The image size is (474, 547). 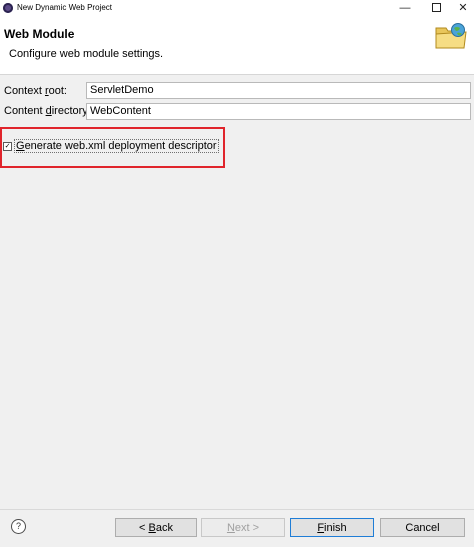 I want to click on generate-descriptor-checkbox: ✓, so click(x=7, y=146).